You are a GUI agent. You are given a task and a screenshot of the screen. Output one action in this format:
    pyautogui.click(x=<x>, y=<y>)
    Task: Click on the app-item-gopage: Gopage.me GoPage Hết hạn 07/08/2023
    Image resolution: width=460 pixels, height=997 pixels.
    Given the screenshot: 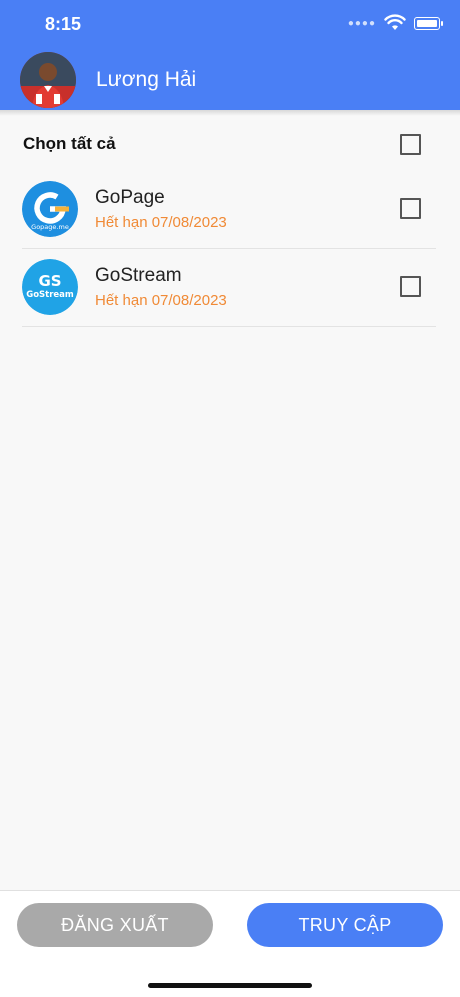 What is the action you would take?
    pyautogui.click(x=229, y=209)
    